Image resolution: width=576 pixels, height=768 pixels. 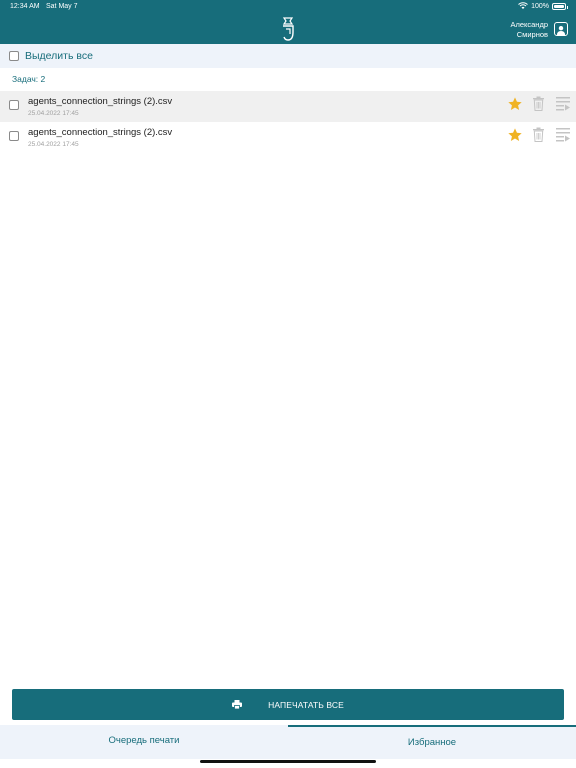 I want to click on status-time: 12:34 AM, so click(x=25, y=6).